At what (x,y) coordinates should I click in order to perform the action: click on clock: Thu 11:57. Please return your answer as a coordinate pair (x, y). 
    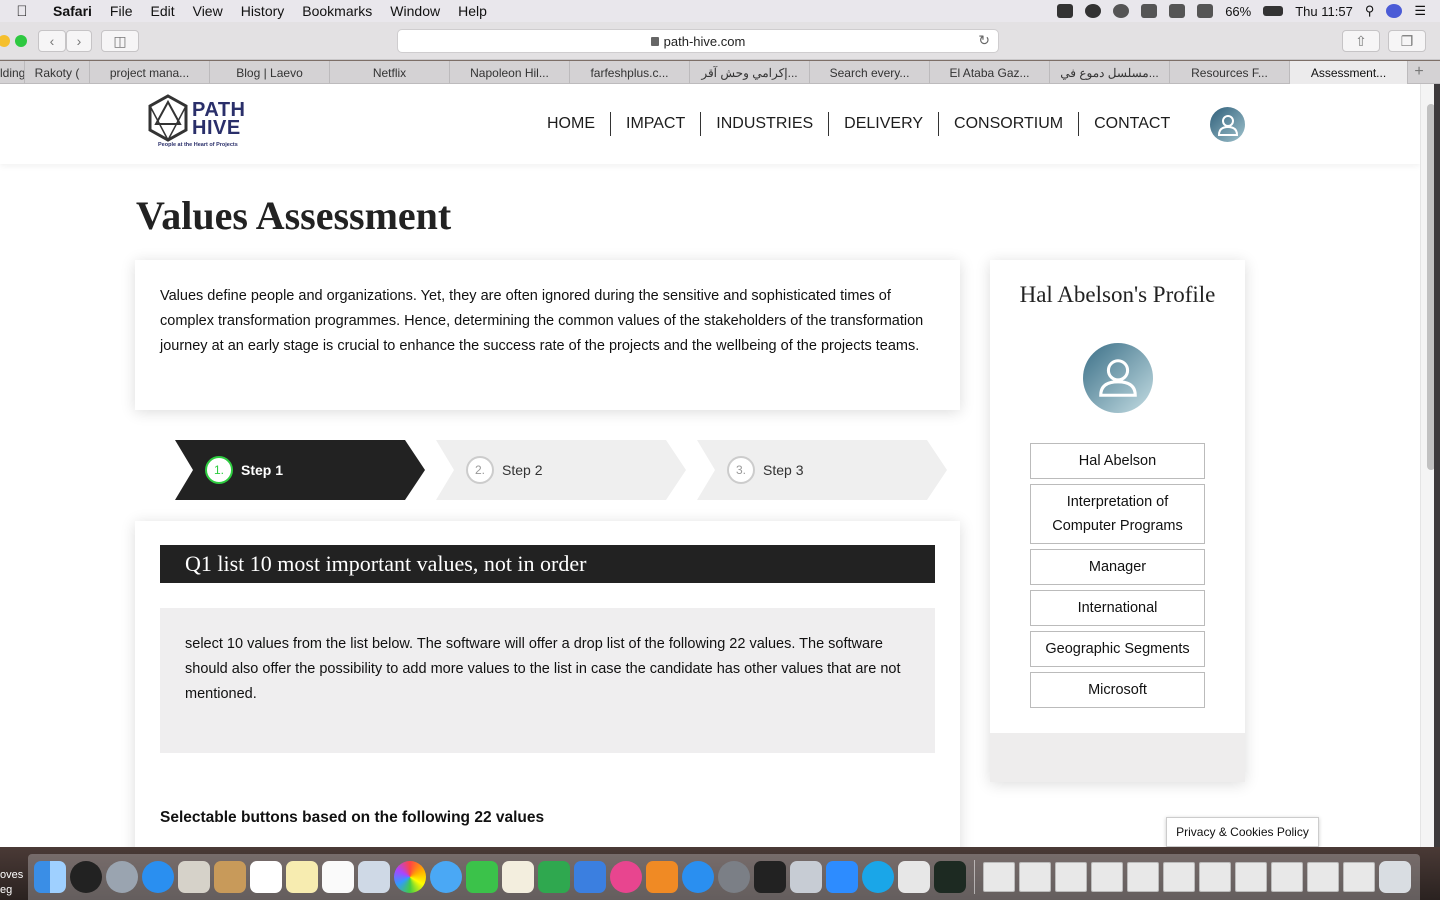
    Looking at the image, I should click on (1324, 11).